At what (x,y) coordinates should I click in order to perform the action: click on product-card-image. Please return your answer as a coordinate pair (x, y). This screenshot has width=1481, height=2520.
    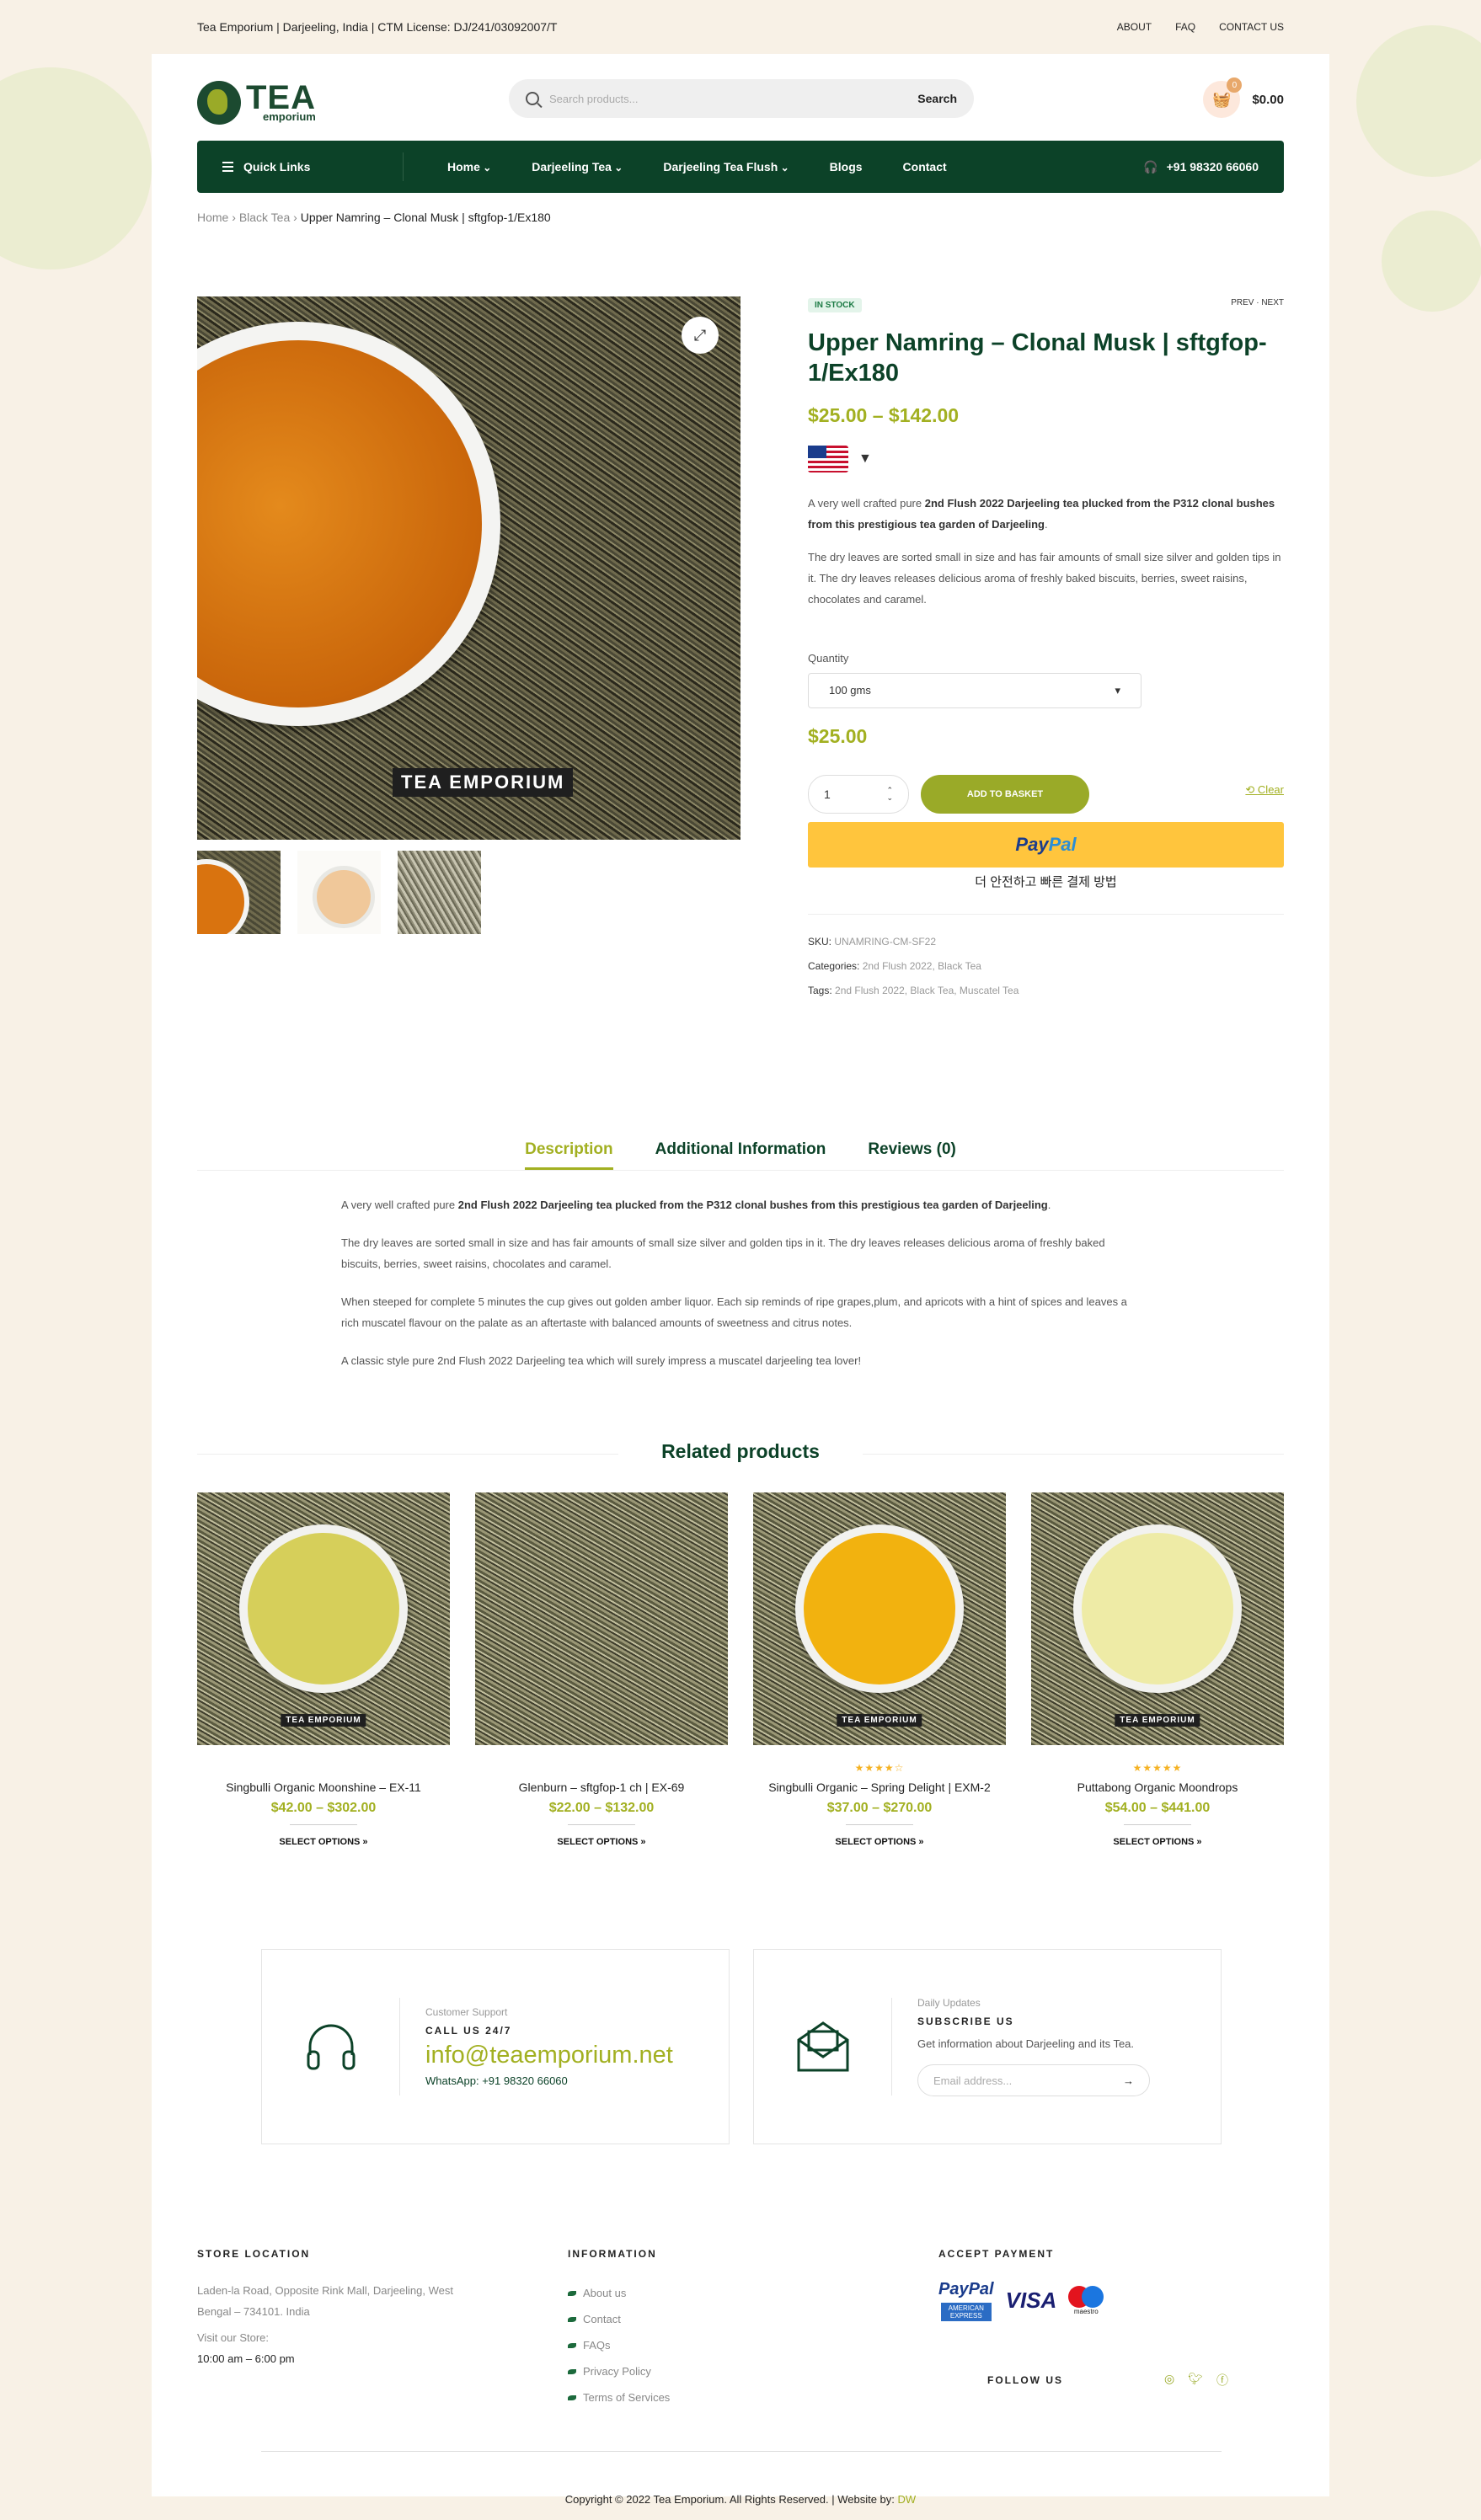
    Looking at the image, I should click on (601, 1618).